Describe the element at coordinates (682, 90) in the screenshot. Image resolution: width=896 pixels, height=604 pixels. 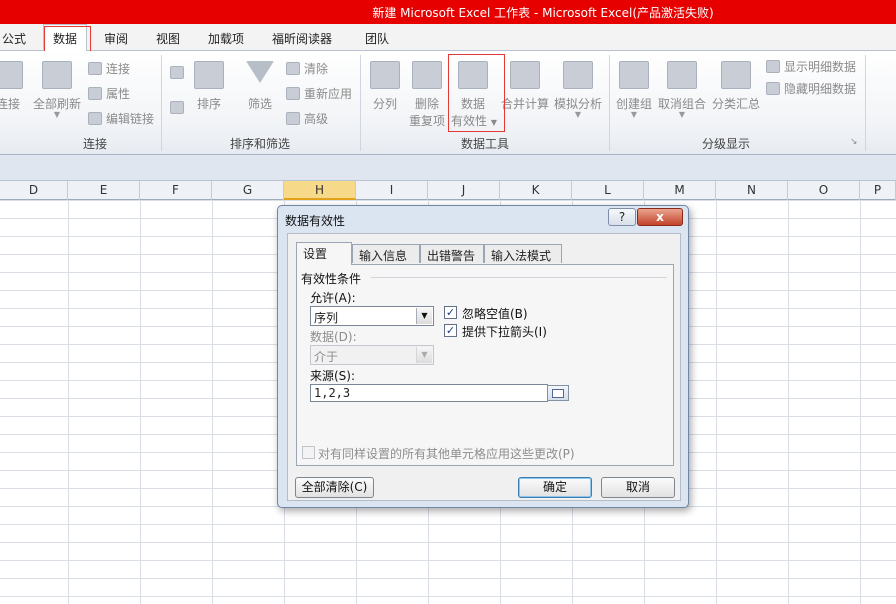
I see `ungroup-button: 取消组合 ▼` at that location.